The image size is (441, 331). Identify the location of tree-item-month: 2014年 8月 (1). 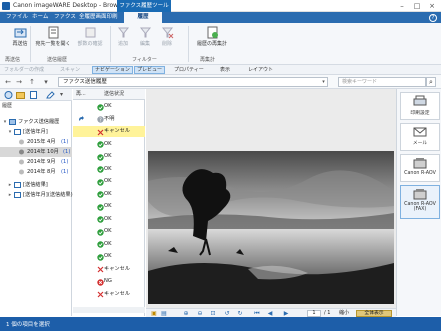
(36, 172).